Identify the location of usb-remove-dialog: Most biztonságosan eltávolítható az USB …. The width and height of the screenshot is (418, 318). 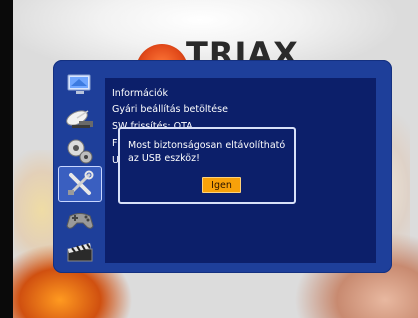
(207, 165).